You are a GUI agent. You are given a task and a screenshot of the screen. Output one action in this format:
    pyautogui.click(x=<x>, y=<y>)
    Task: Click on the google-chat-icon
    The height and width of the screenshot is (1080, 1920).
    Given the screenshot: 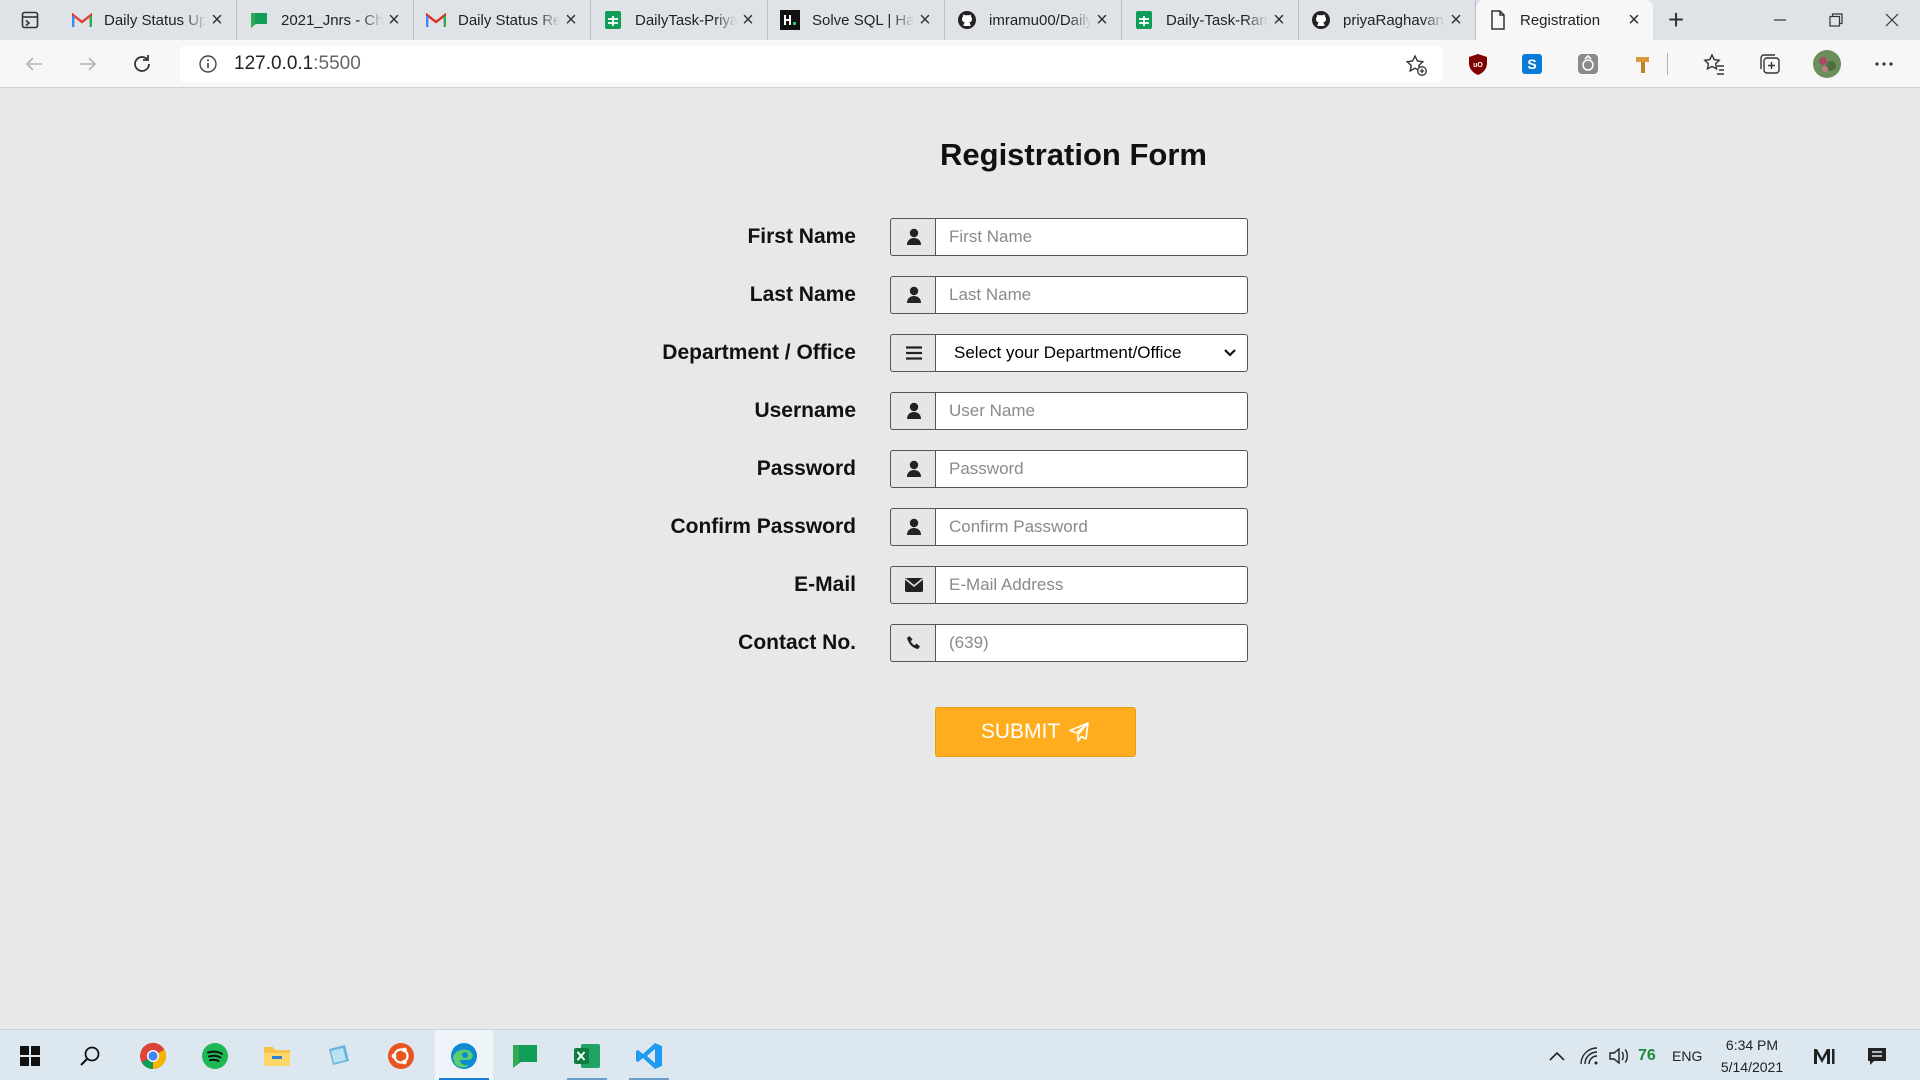 What is the action you would take?
    pyautogui.click(x=525, y=1055)
    